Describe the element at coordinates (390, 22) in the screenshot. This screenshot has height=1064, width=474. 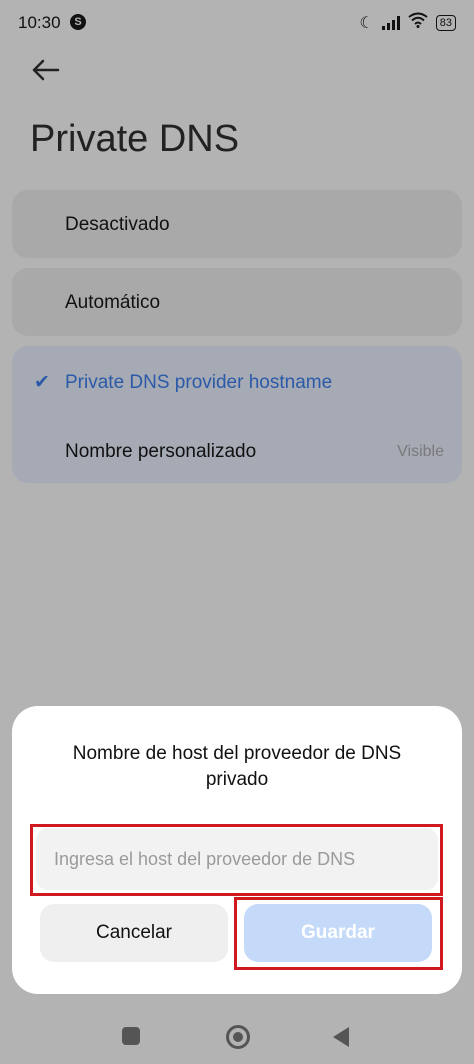
I see `signal-icon` at that location.